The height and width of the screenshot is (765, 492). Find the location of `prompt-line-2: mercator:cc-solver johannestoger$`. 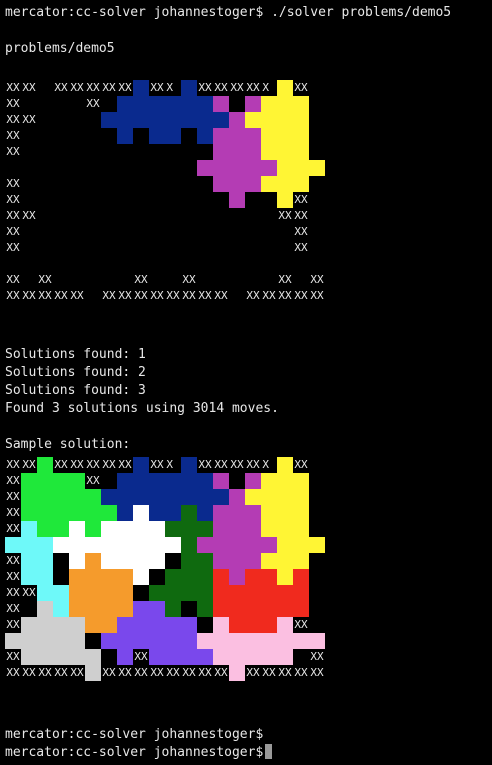

prompt-line-2: mercator:cc-solver johannestoger$ is located at coordinates (139, 753).